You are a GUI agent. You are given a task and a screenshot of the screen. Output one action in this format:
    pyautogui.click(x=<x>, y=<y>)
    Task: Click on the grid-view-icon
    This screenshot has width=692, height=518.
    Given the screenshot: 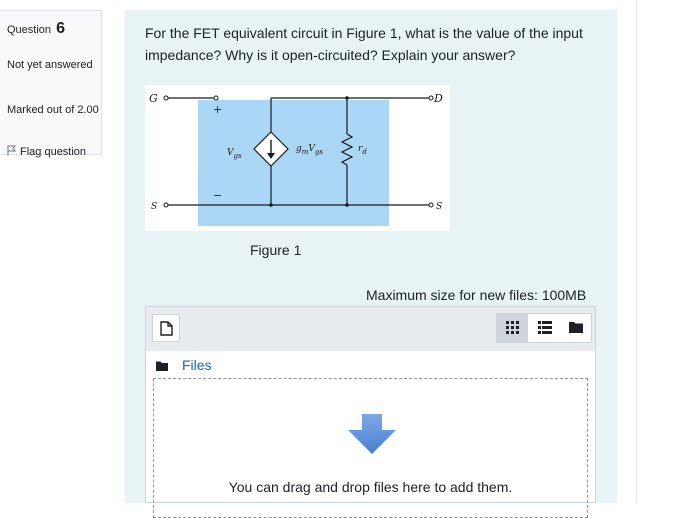 What is the action you would take?
    pyautogui.click(x=512, y=327)
    